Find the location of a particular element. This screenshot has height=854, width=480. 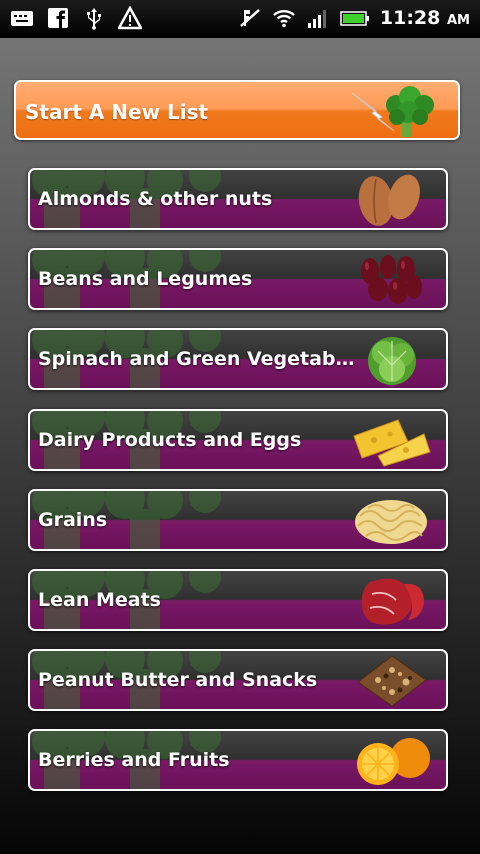

category-label: Berries and Fruits is located at coordinates (134, 760).